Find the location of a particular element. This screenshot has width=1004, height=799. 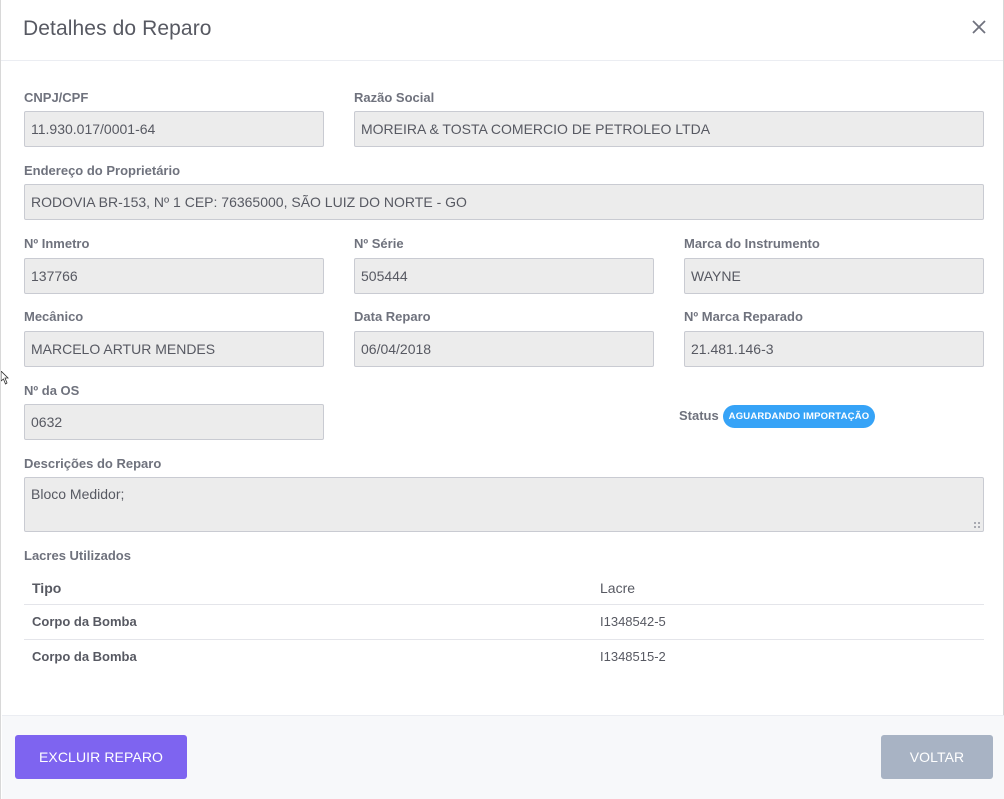

modal-title: Detalhes do Reparo is located at coordinates (117, 28).